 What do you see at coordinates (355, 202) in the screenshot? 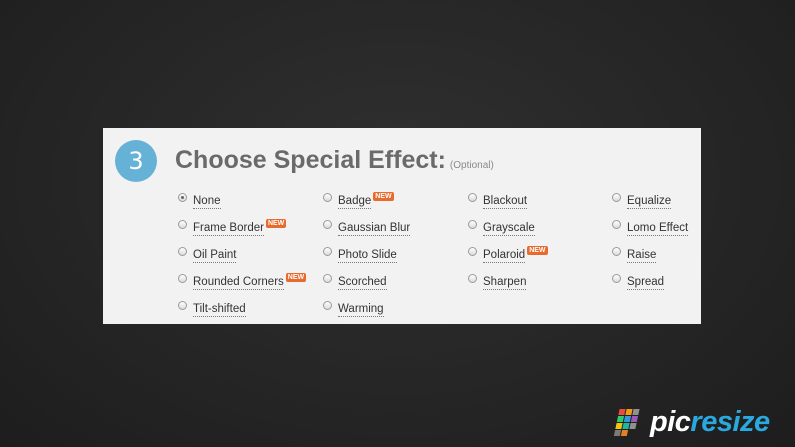
I see `effect-label: Badge` at bounding box center [355, 202].